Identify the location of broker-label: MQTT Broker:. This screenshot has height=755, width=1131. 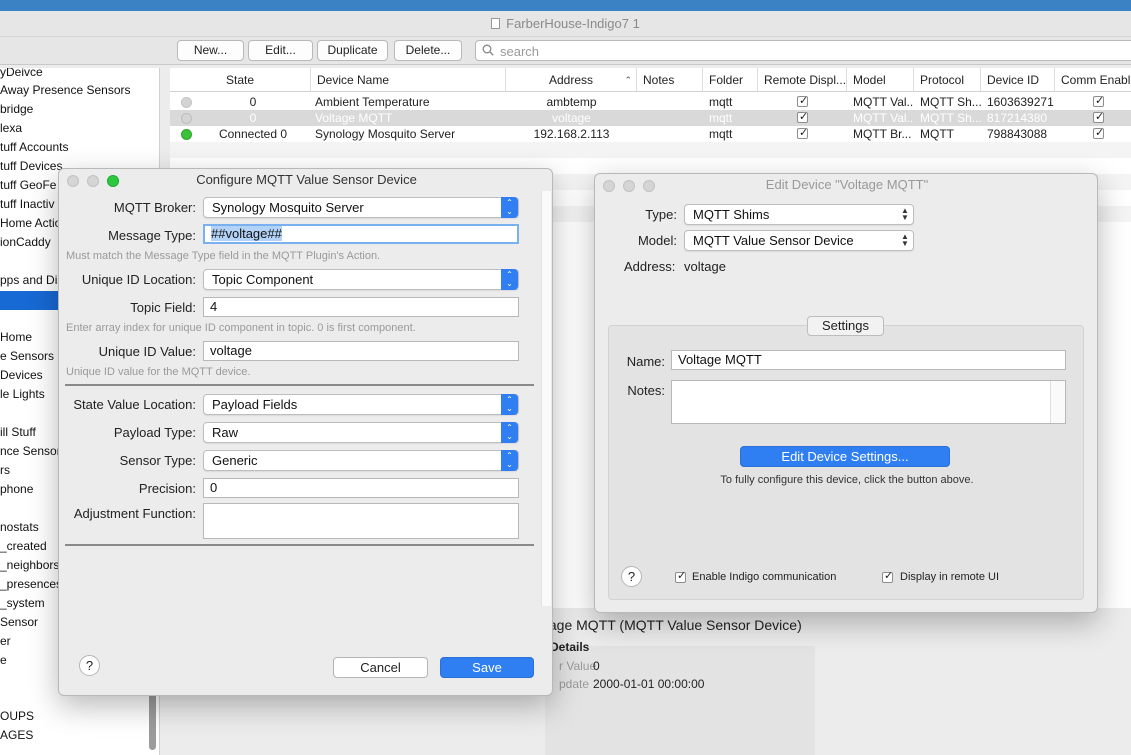
(154, 207).